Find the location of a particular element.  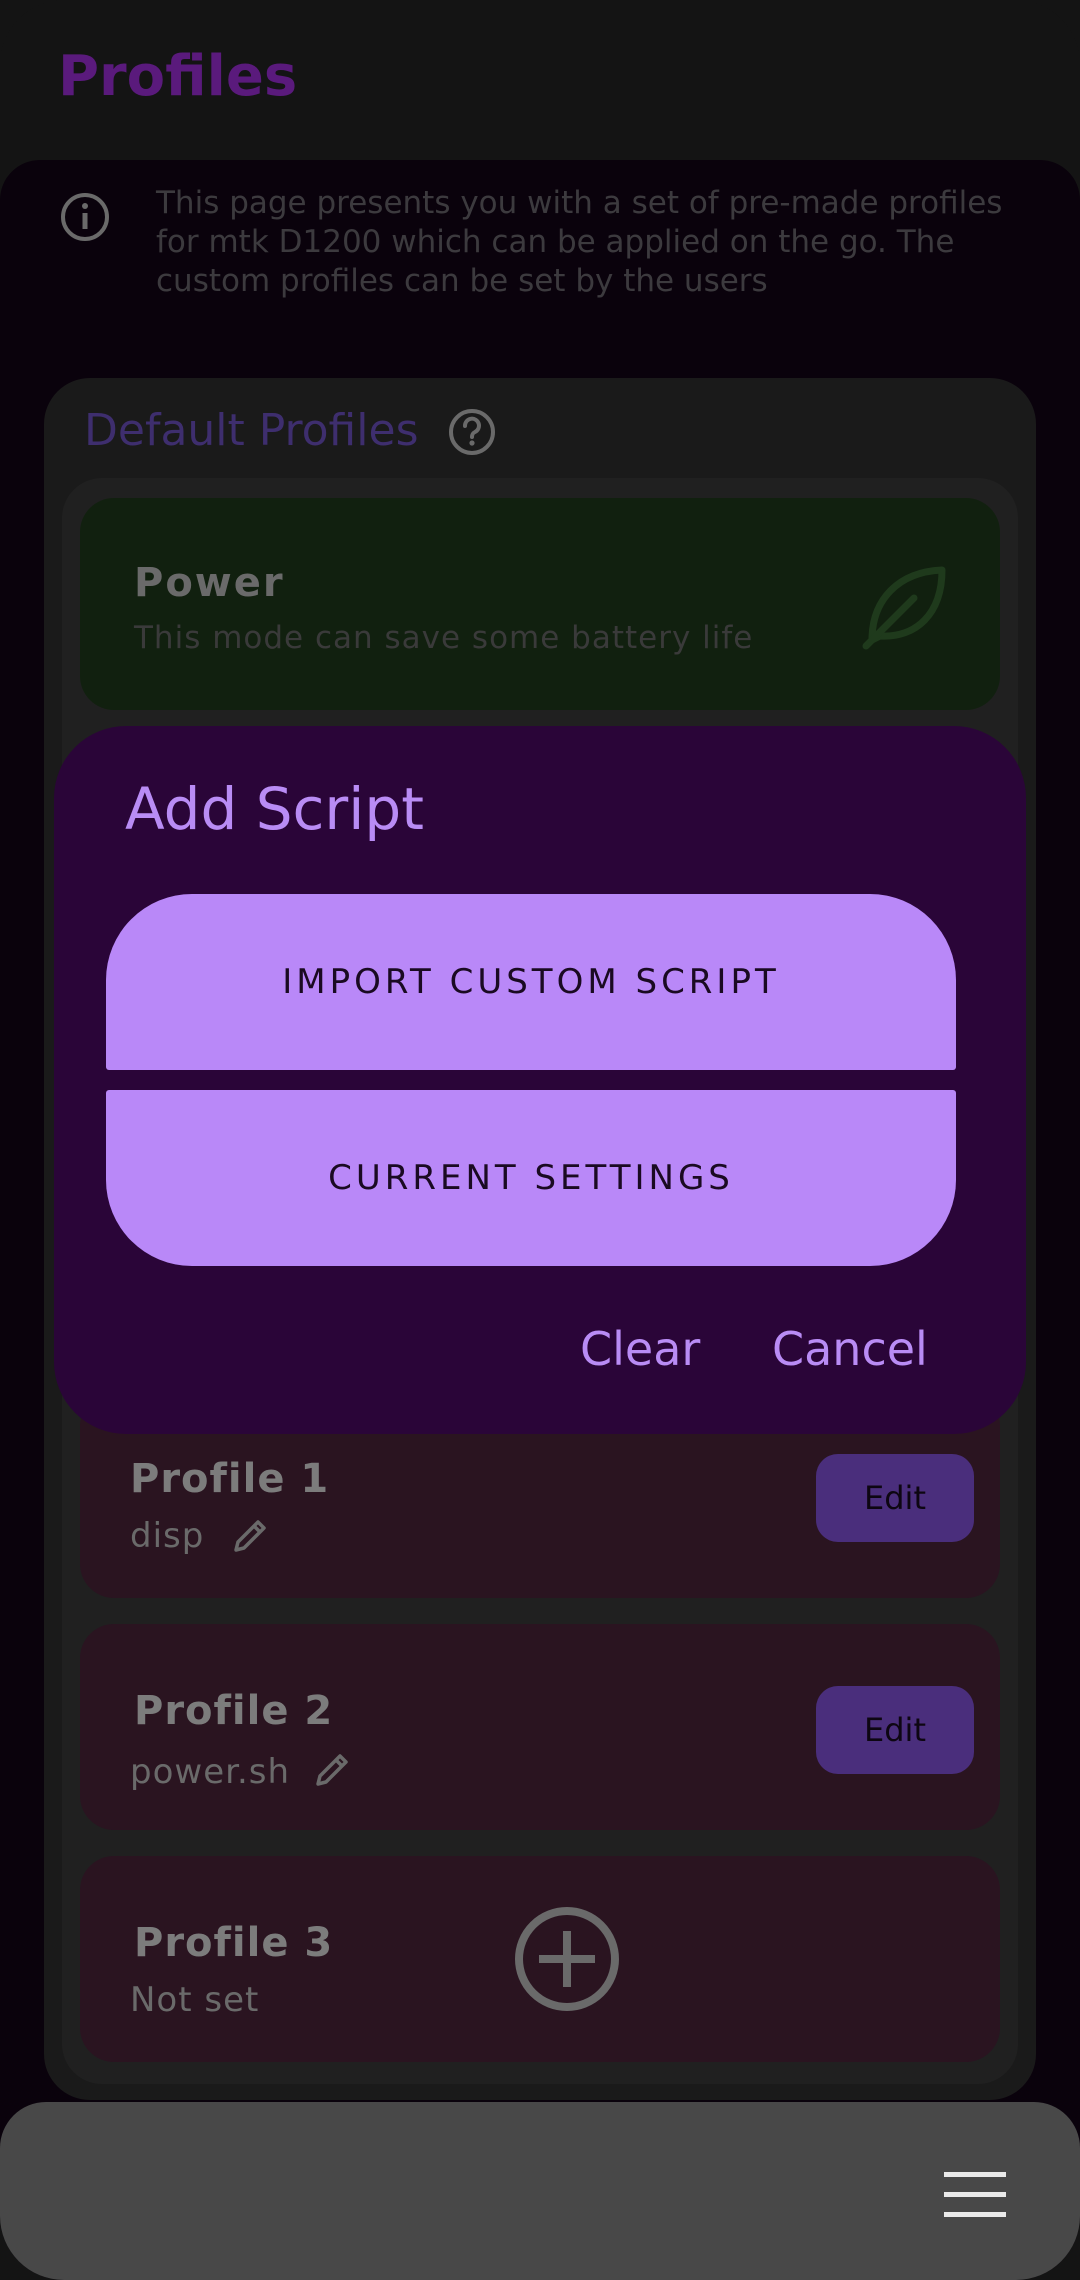

bottom-bar is located at coordinates (540, 2191).